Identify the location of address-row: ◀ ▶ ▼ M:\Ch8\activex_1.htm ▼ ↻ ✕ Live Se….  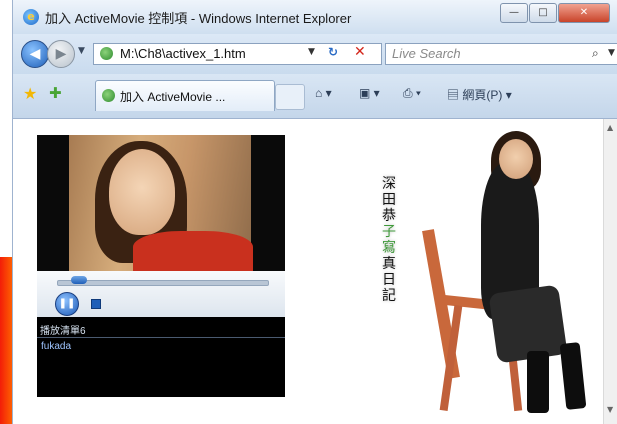
(315, 54).